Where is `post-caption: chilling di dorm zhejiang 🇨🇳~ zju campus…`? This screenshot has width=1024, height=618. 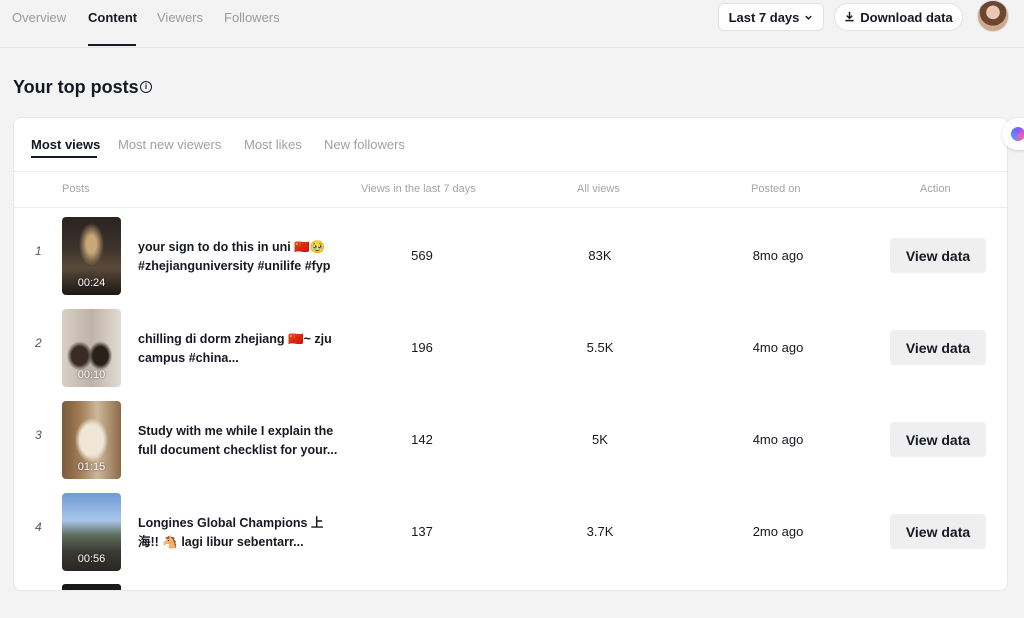
post-caption: chilling di dorm zhejiang 🇨🇳~ zju campus… is located at coordinates (238, 349).